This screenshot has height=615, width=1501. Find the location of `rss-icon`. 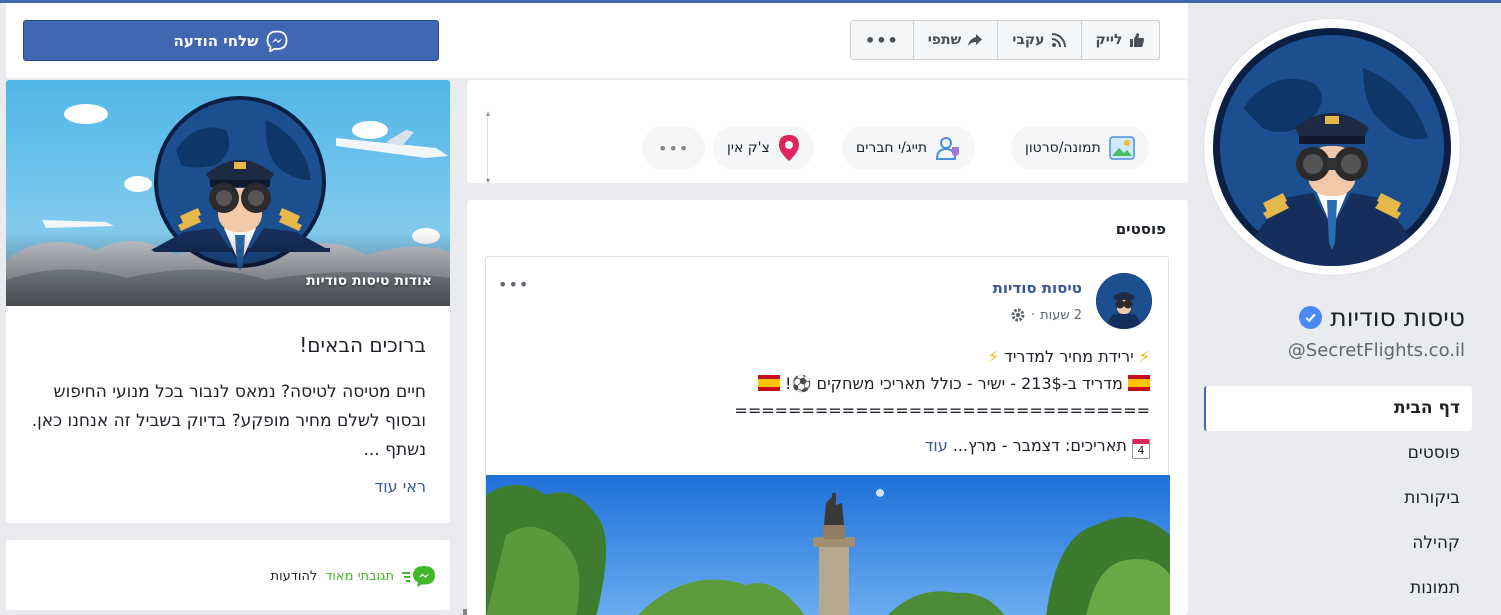

rss-icon is located at coordinates (1058, 40).